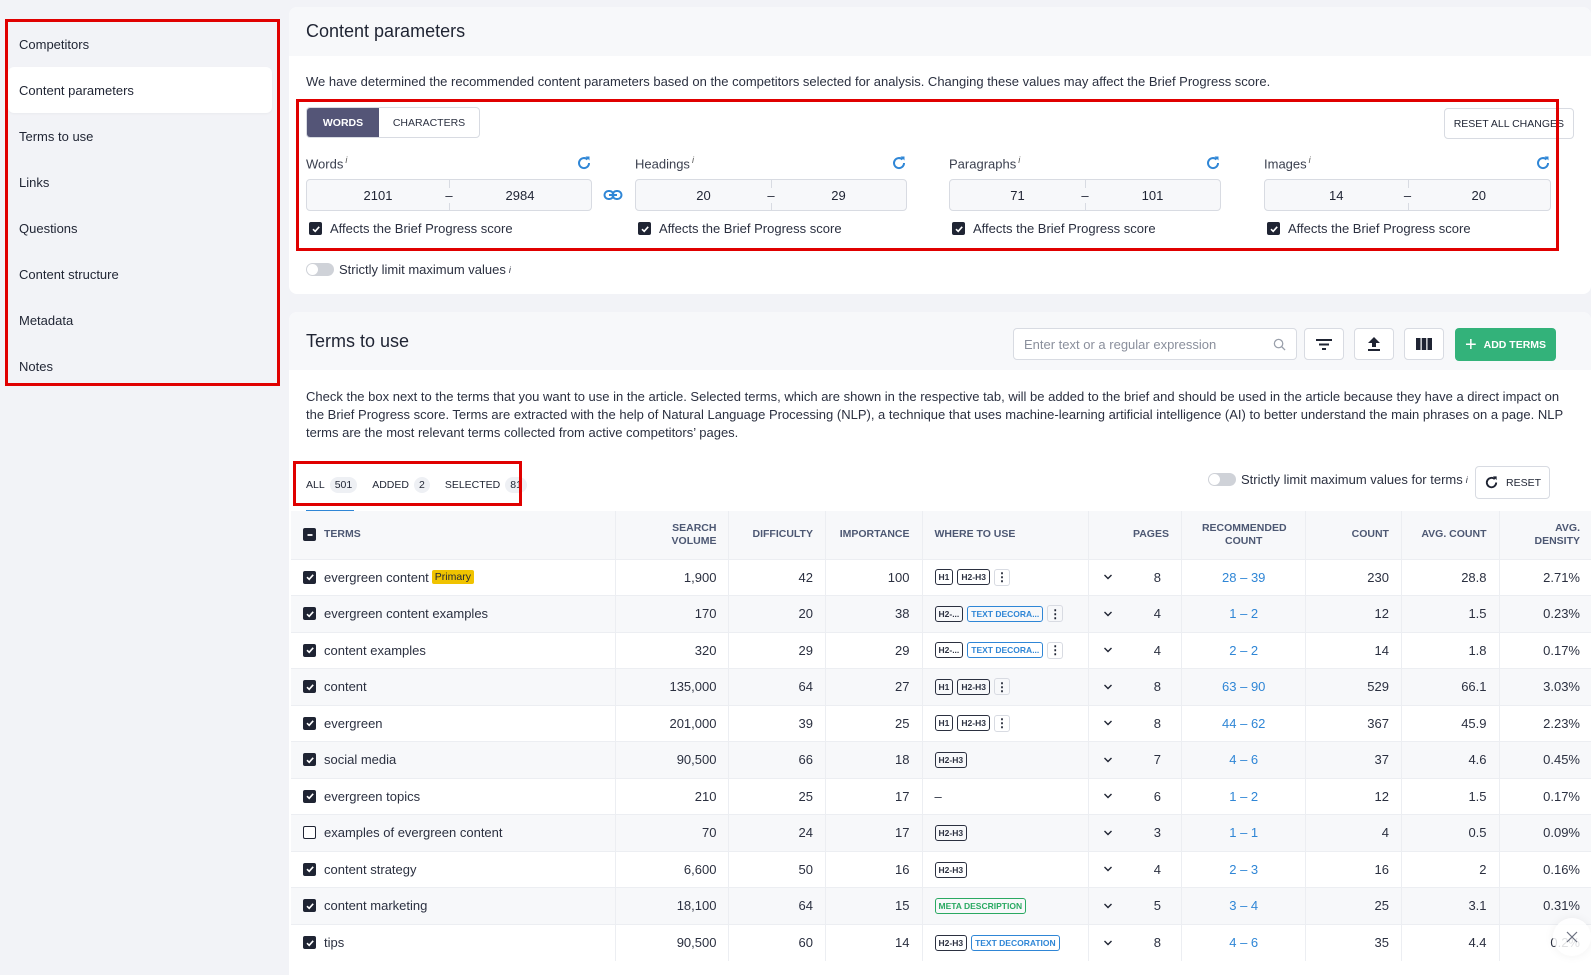  I want to click on characters-mode-button: CHARACTERS, so click(429, 122).